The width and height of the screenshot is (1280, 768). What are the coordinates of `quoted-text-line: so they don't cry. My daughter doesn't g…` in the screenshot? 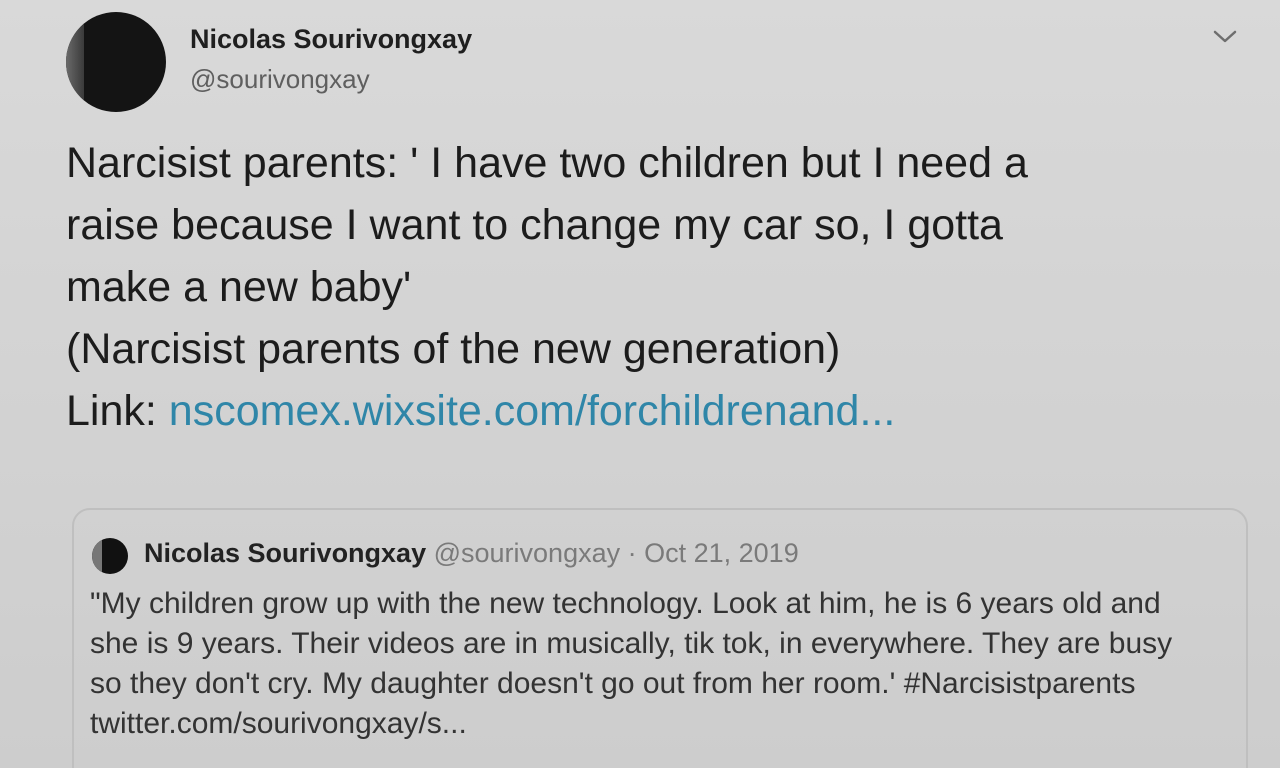 It's located at (613, 683).